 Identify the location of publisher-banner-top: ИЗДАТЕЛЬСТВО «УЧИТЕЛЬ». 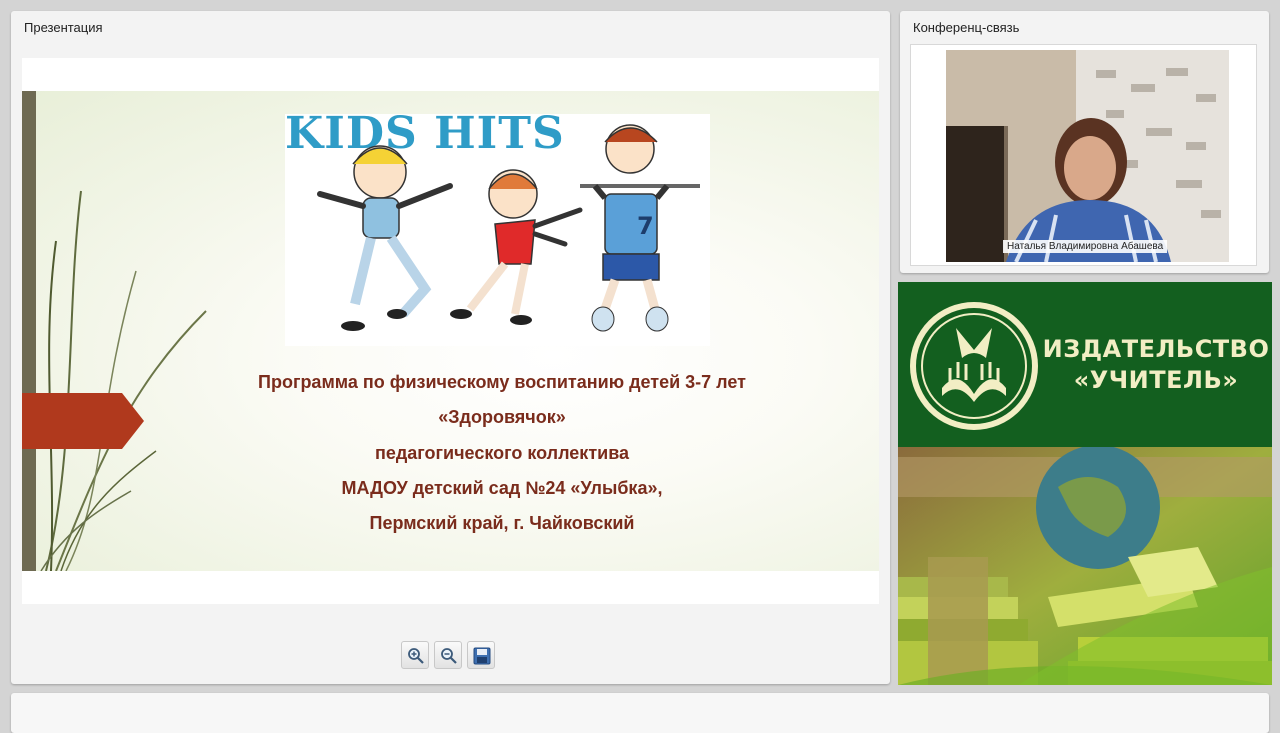
(1085, 364).